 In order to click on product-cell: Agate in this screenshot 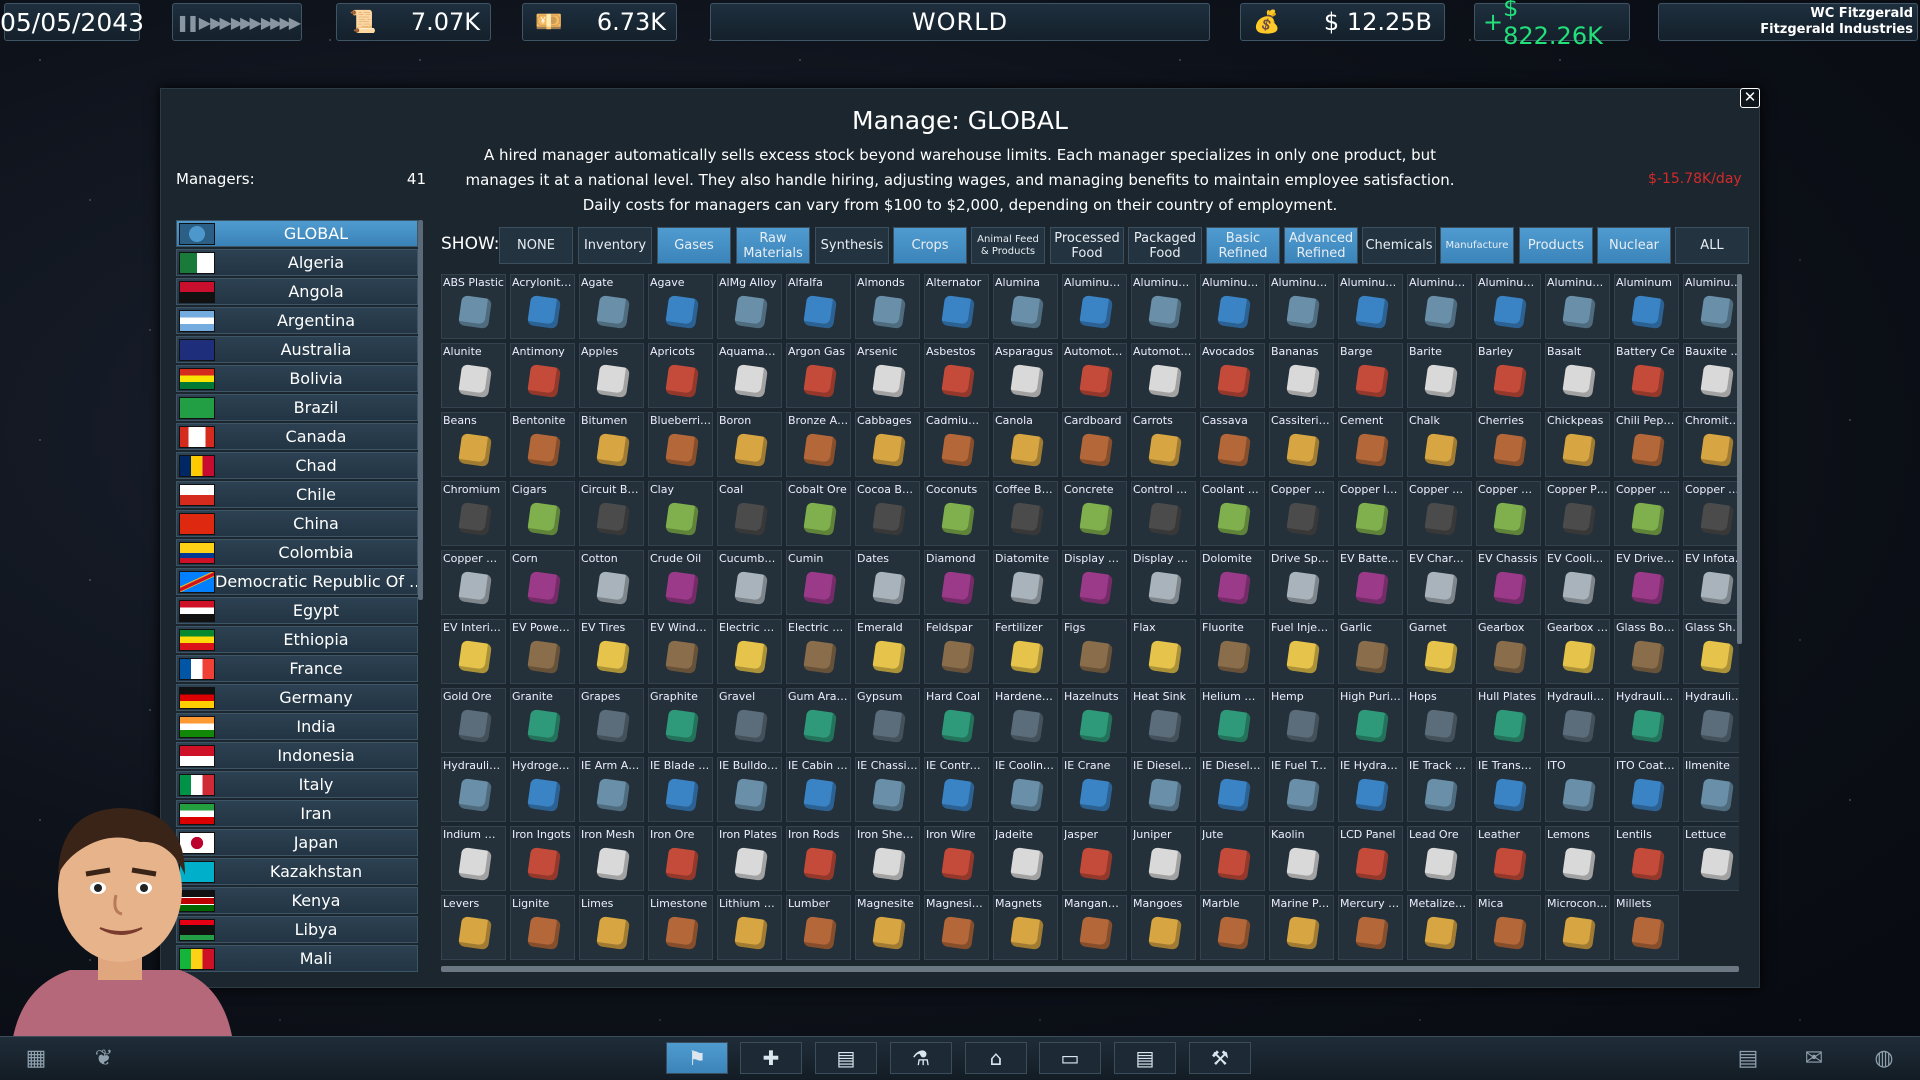, I will do `click(611, 306)`.